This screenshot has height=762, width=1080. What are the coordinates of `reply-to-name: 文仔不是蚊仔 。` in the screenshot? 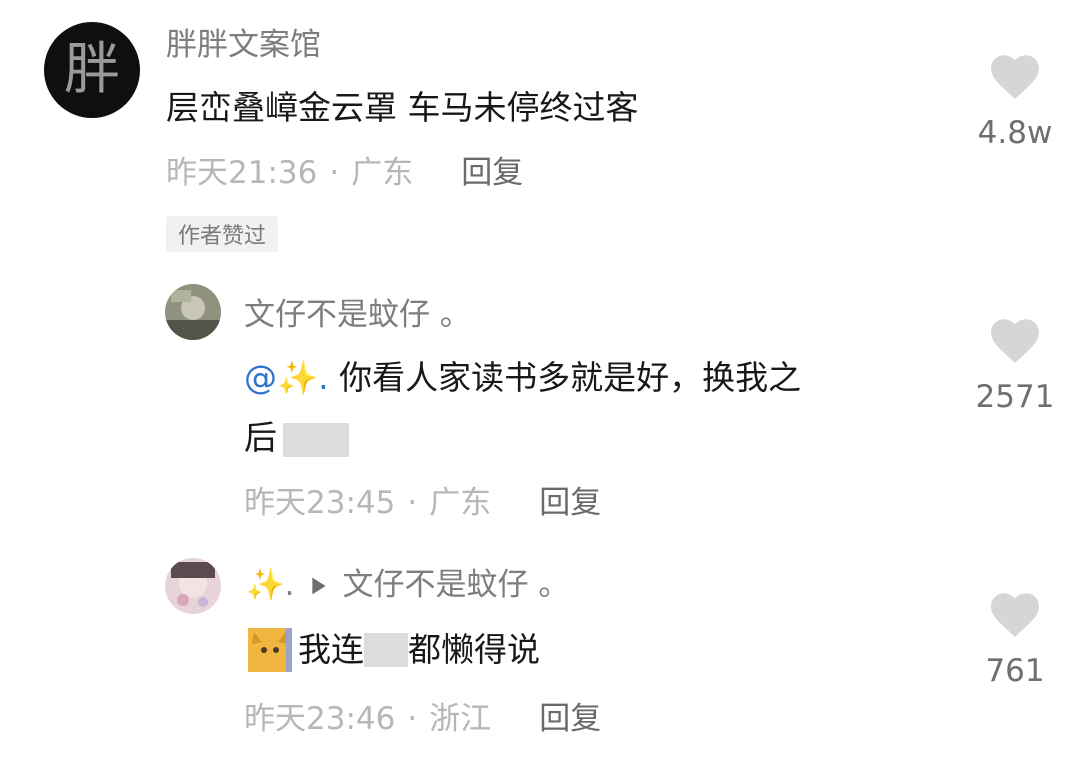 It's located at (455, 585).